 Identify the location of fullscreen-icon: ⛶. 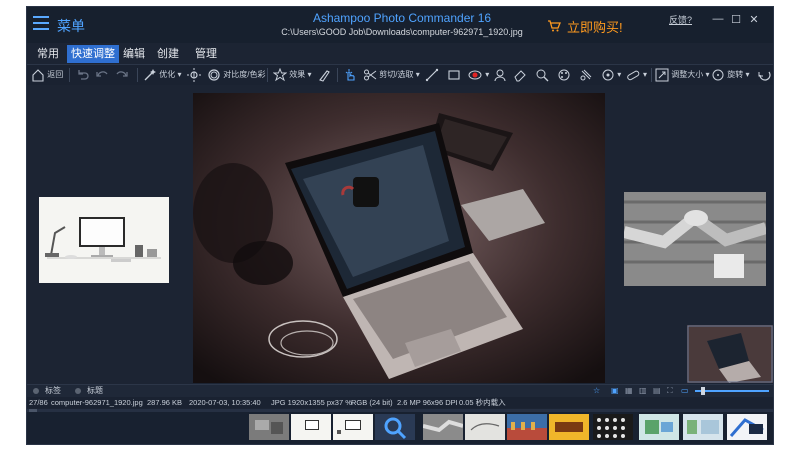
(670, 391).